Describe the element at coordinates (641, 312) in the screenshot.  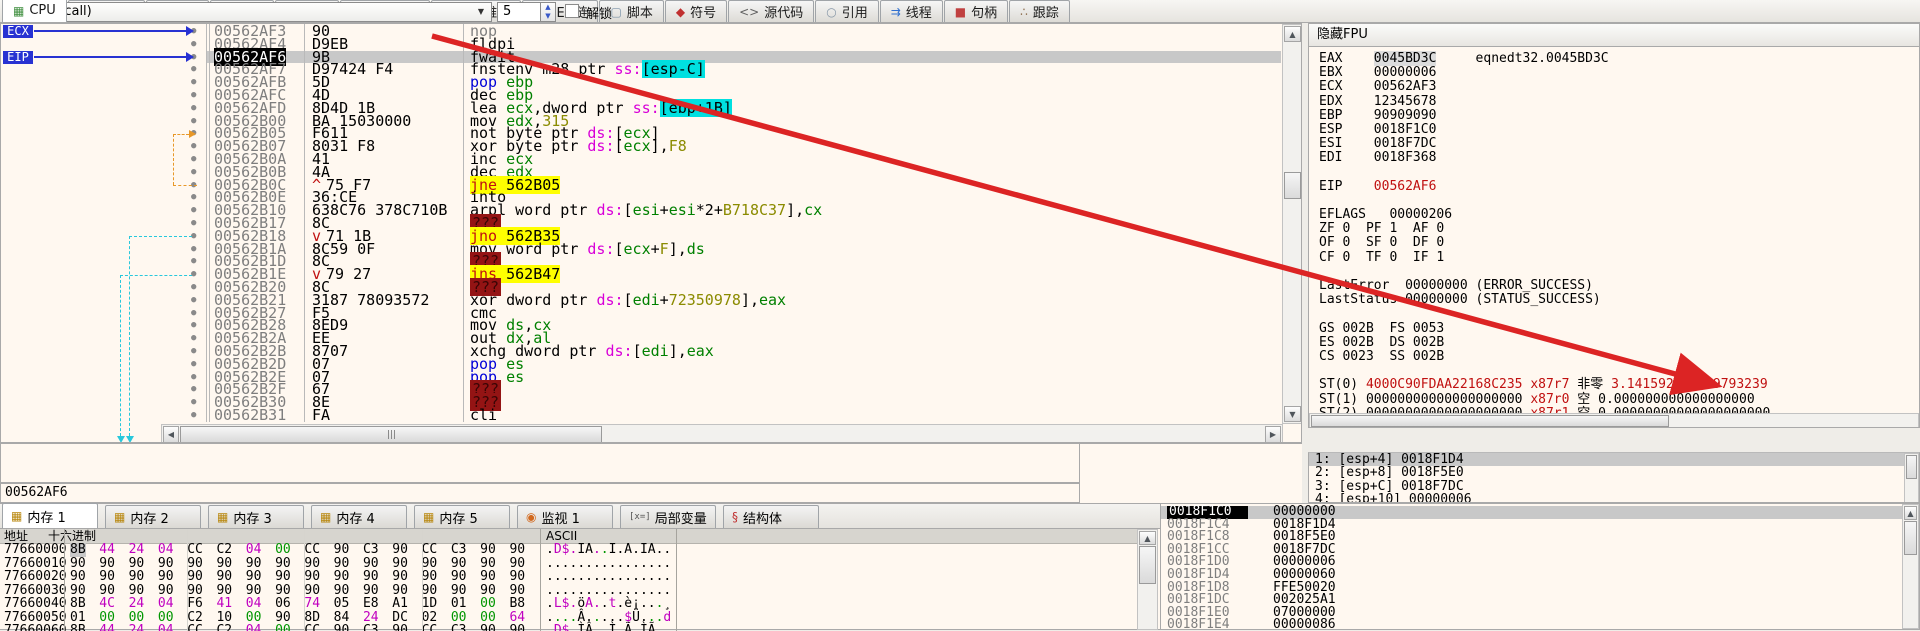
I see `disasm-row: ● 00562B27 F5 cmc` at that location.